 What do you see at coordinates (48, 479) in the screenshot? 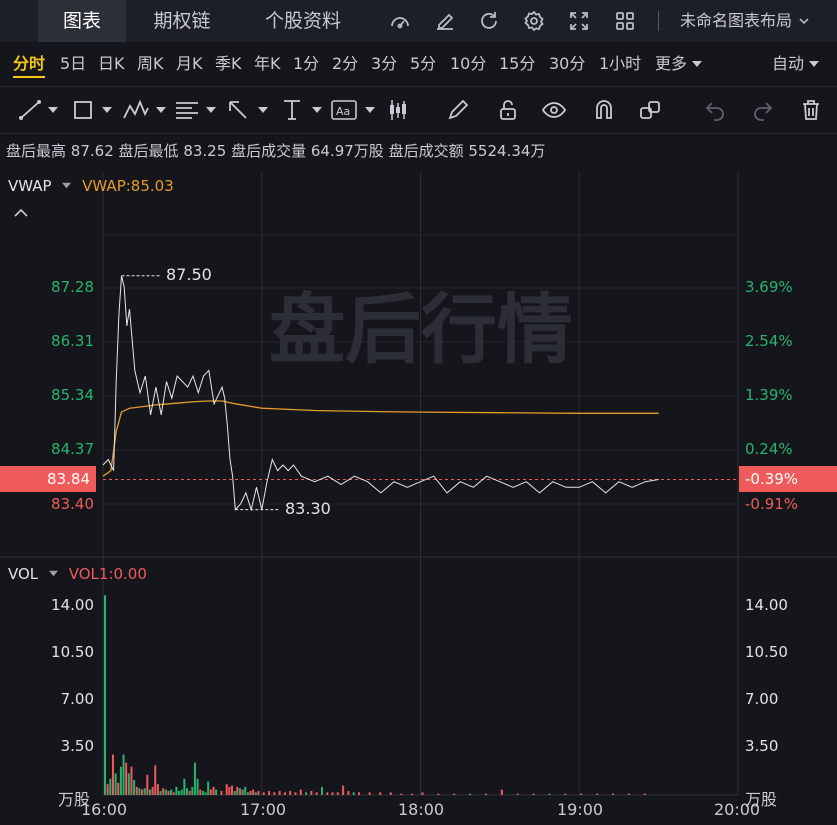
I see `current-price-tag: 83.84` at bounding box center [48, 479].